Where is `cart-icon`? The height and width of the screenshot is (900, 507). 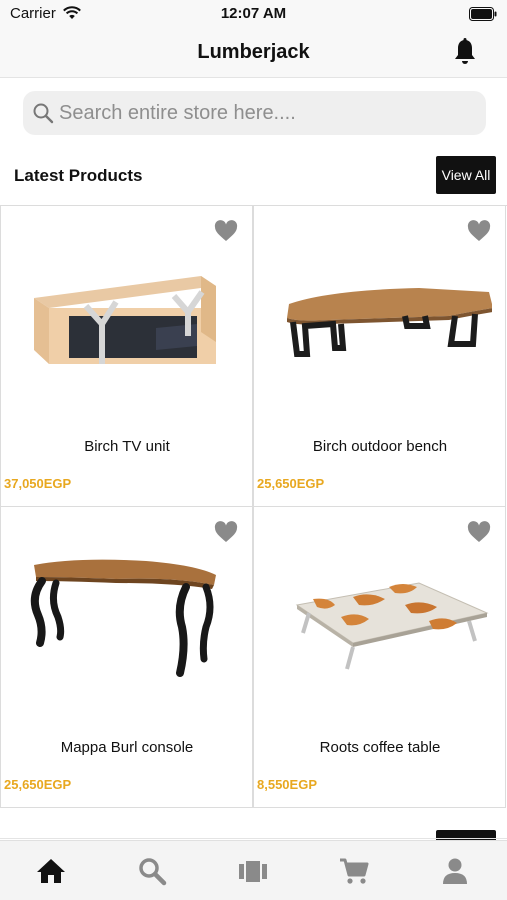 cart-icon is located at coordinates (353, 871).